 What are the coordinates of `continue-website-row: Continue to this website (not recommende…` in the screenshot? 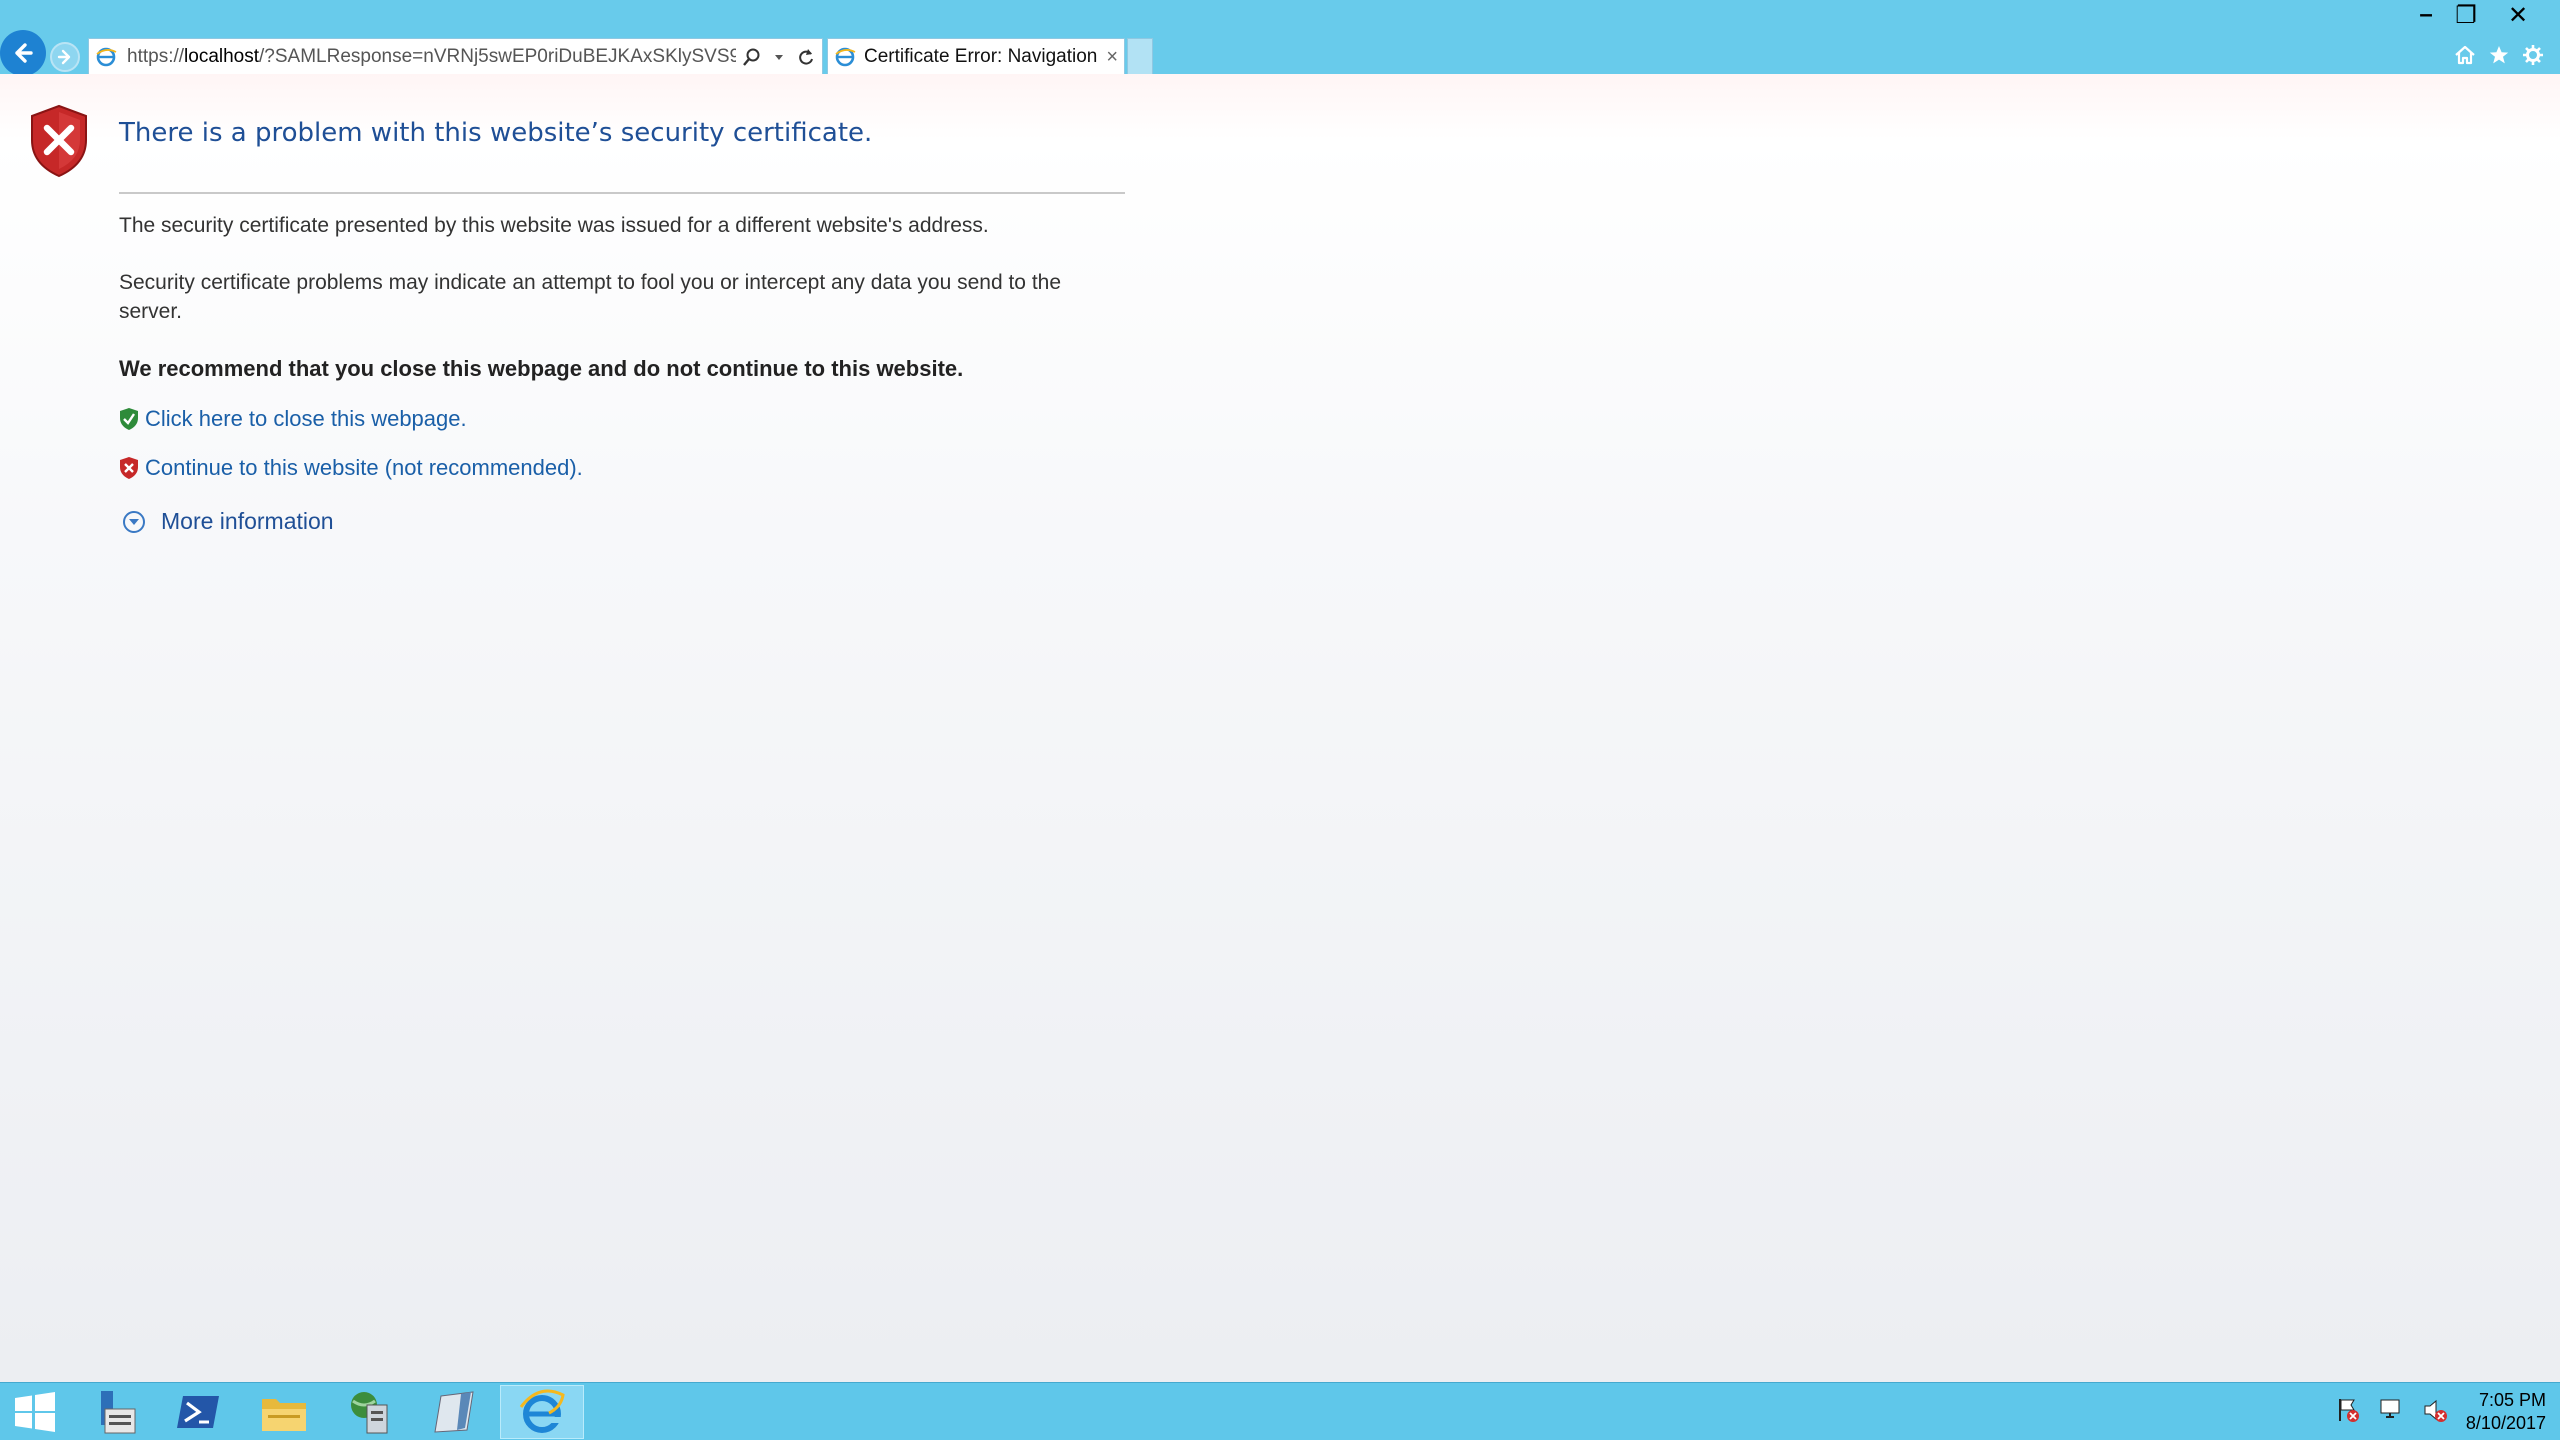 It's located at (351, 468).